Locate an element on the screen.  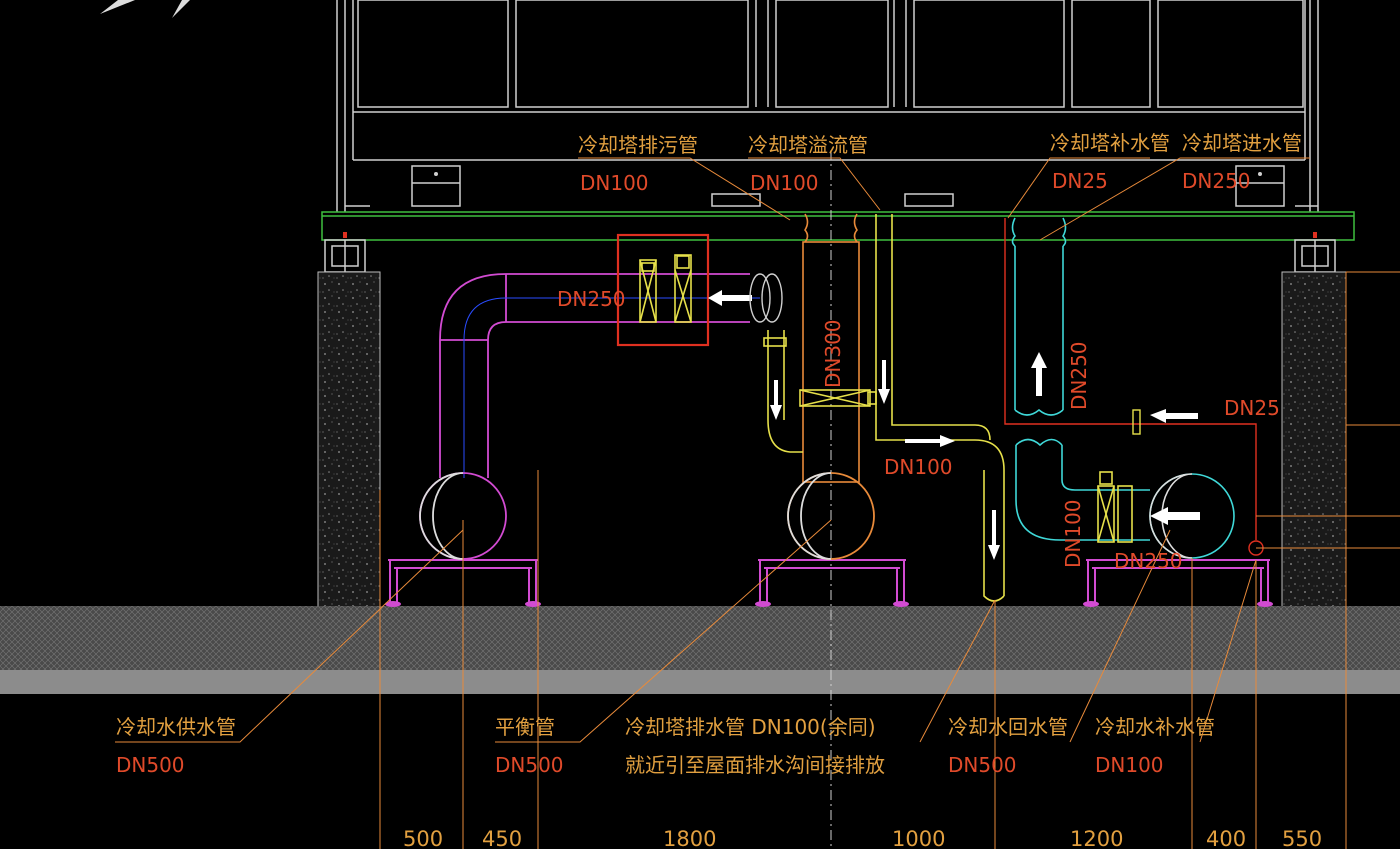
size-makeup-branch: DN25 is located at coordinates (1252, 408).